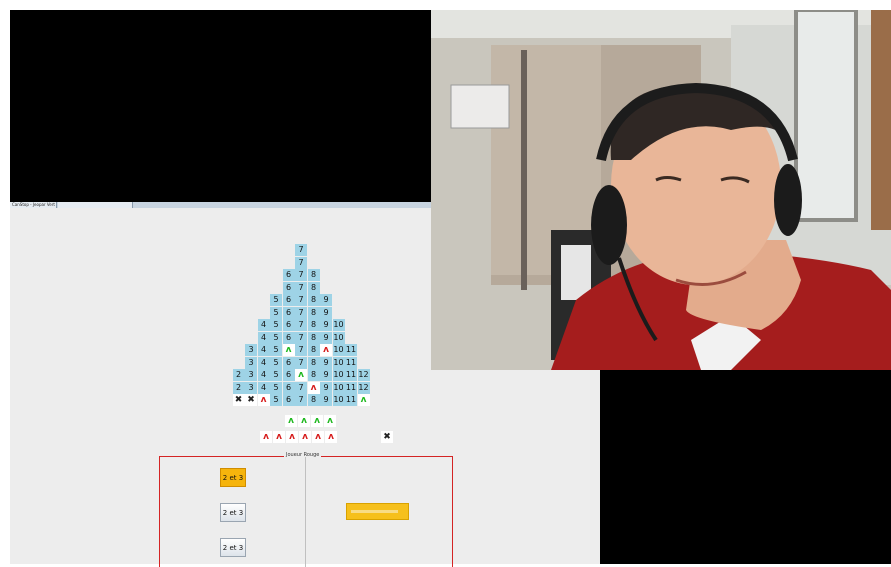 The width and height of the screenshot is (891, 567). What do you see at coordinates (374, 511) in the screenshot?
I see `progress-fill` at bounding box center [374, 511].